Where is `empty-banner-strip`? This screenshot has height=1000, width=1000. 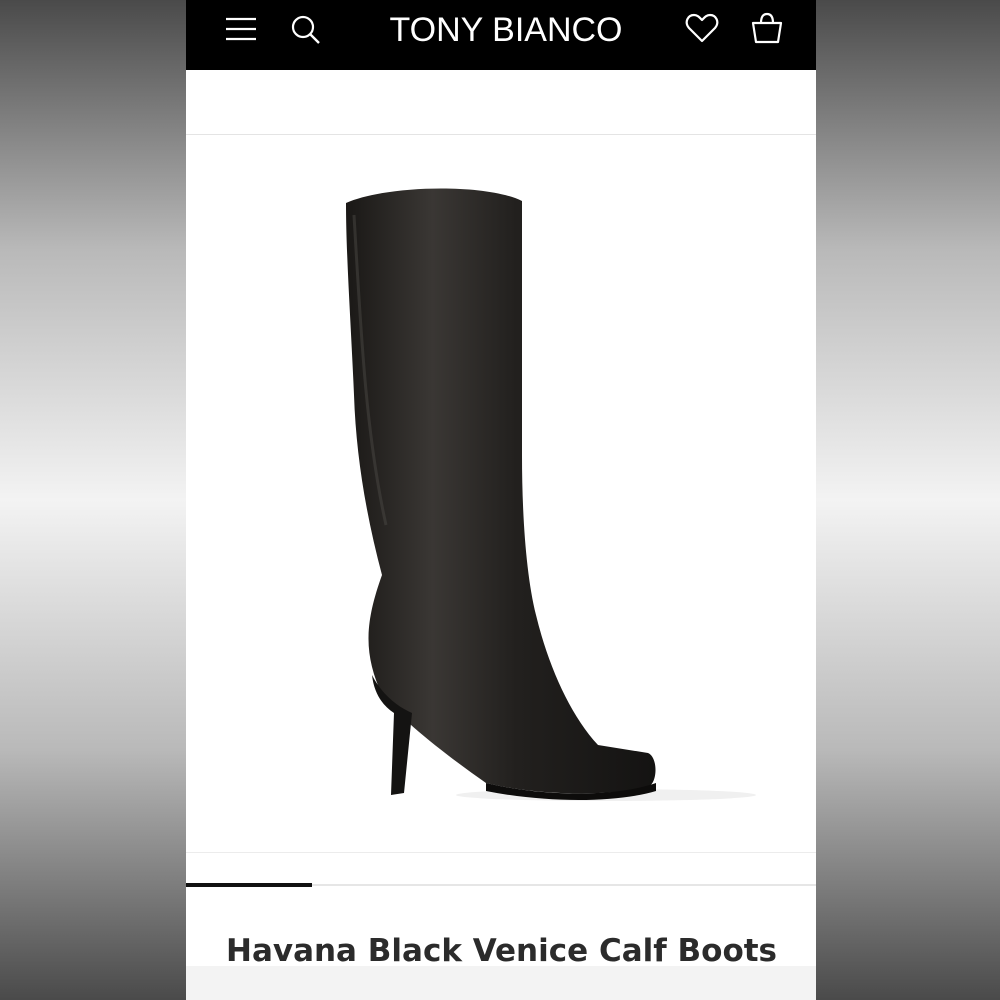
empty-banner-strip is located at coordinates (501, 102).